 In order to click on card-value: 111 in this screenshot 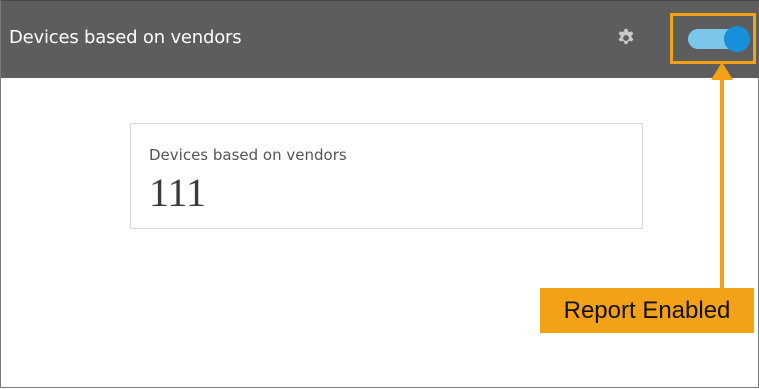, I will do `click(178, 192)`.